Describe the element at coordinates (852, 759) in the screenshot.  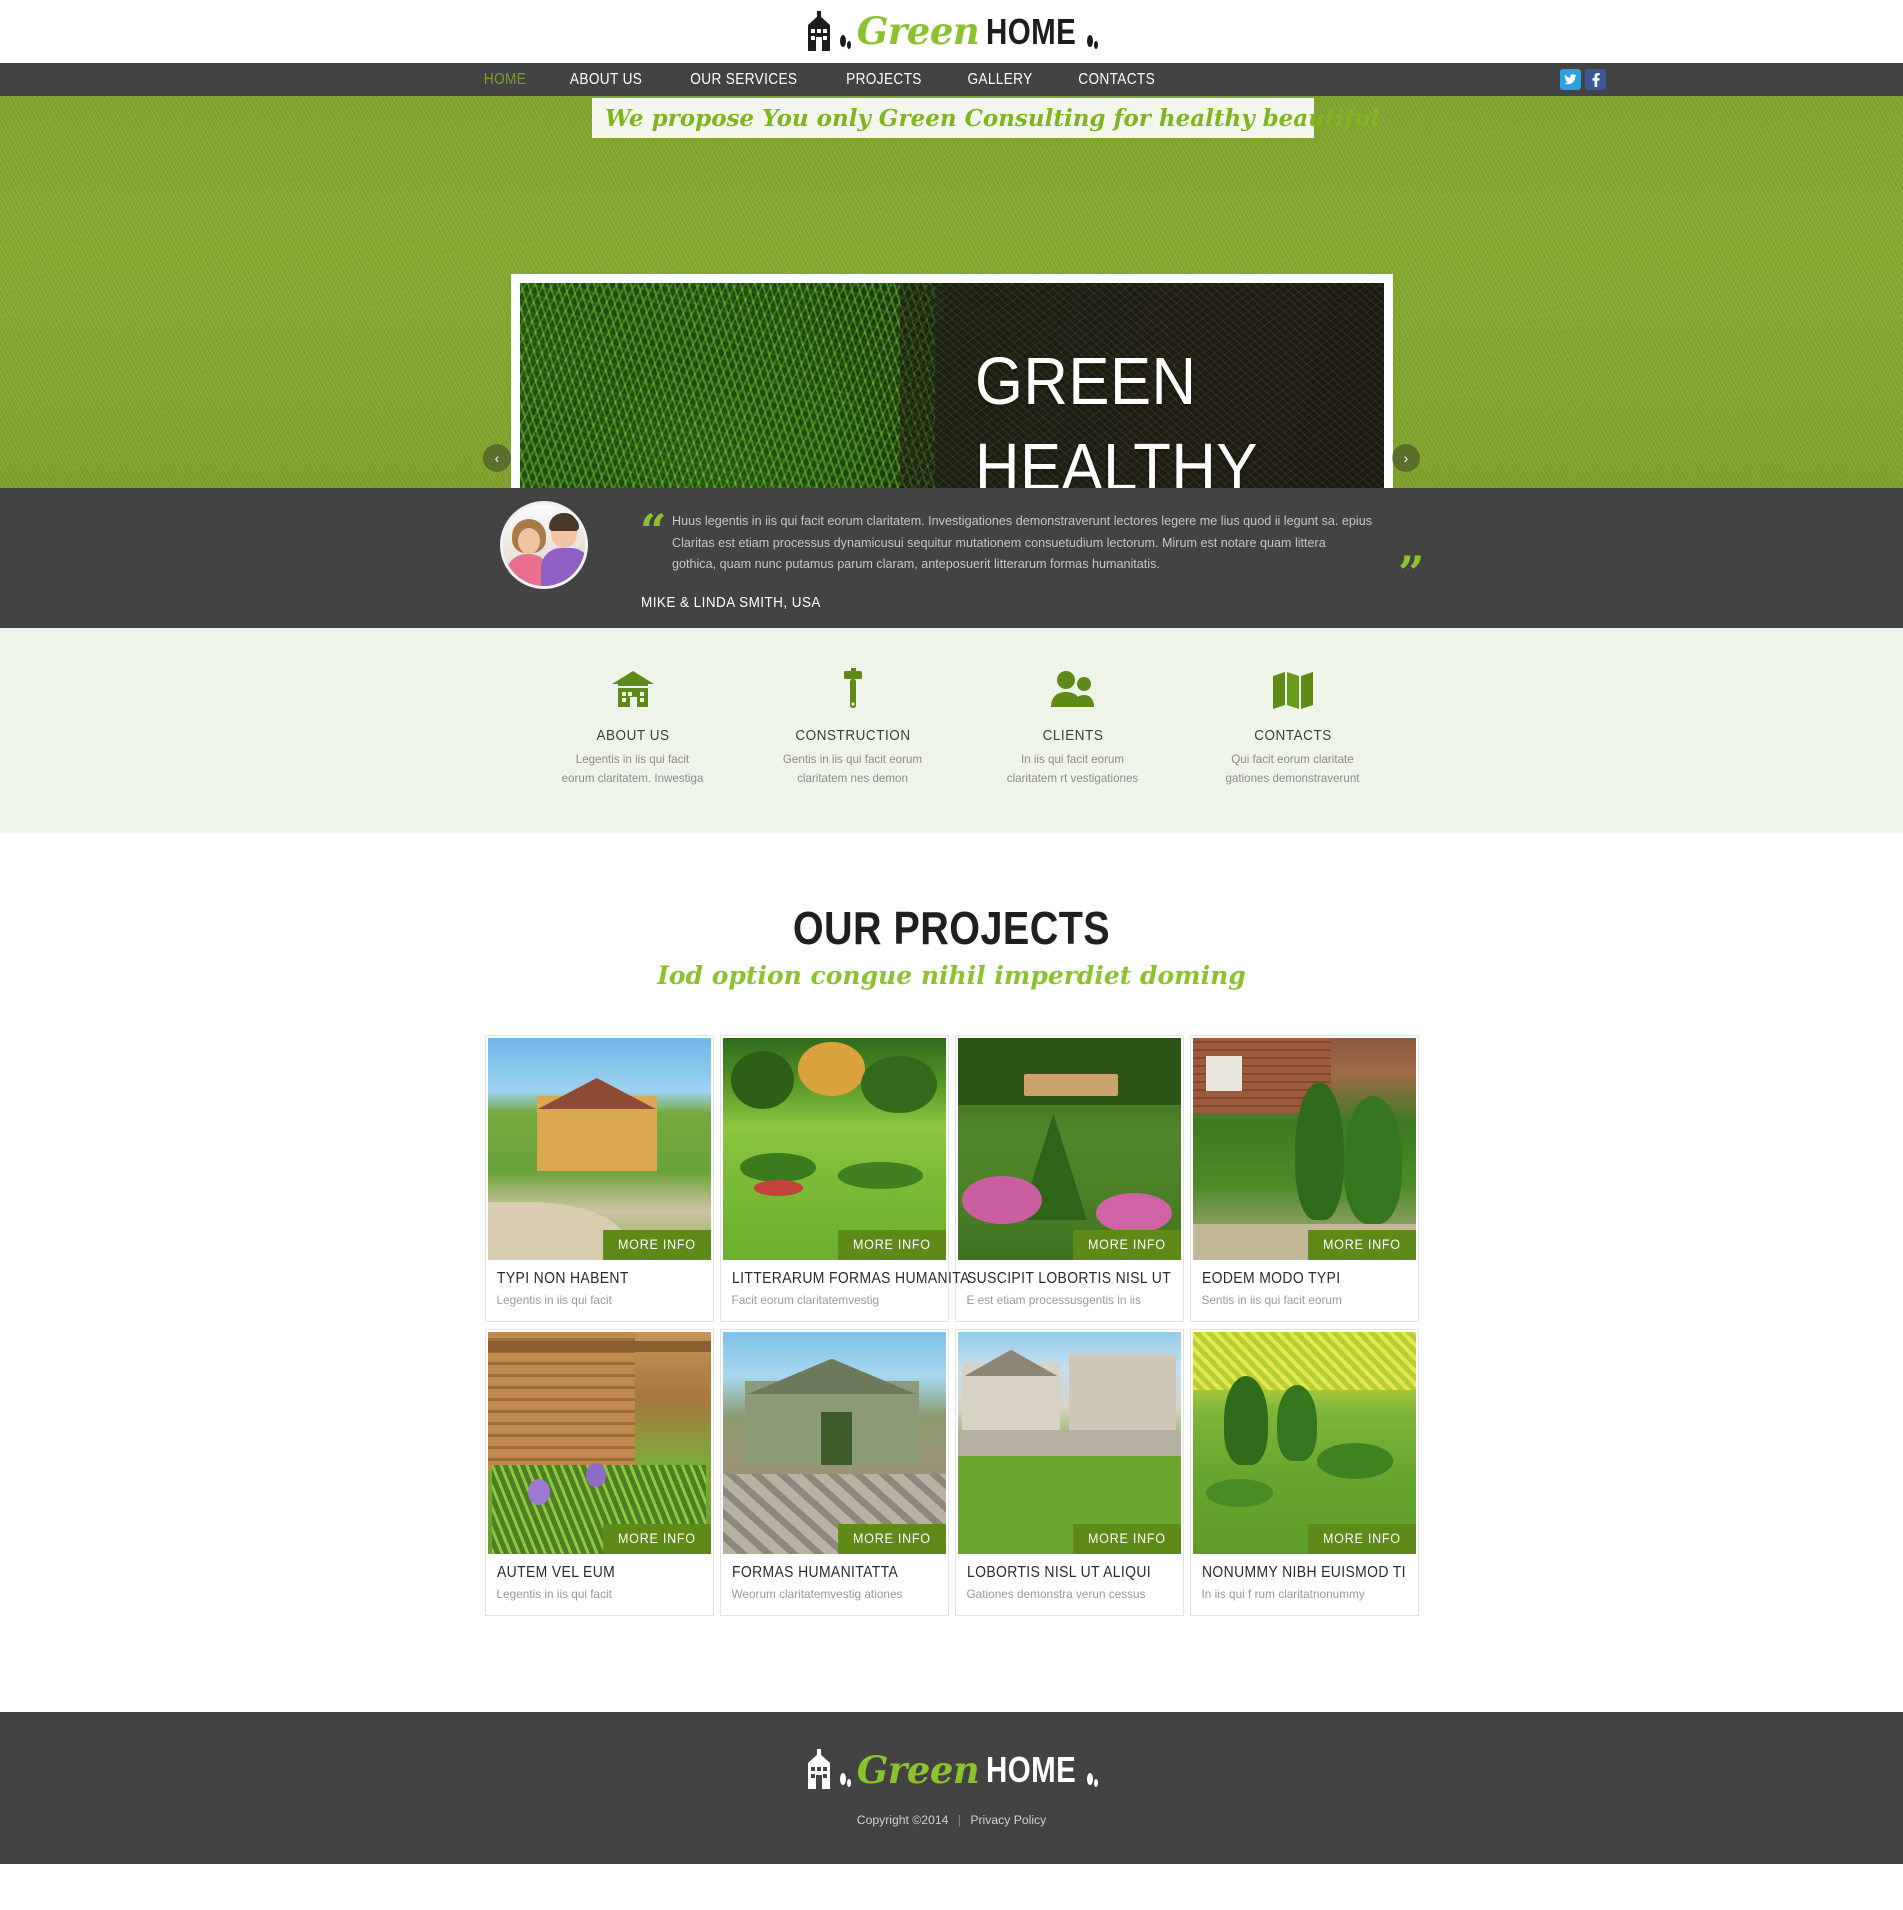
I see `feature-desc-line1: Gentis in iis qui facit eorum` at that location.